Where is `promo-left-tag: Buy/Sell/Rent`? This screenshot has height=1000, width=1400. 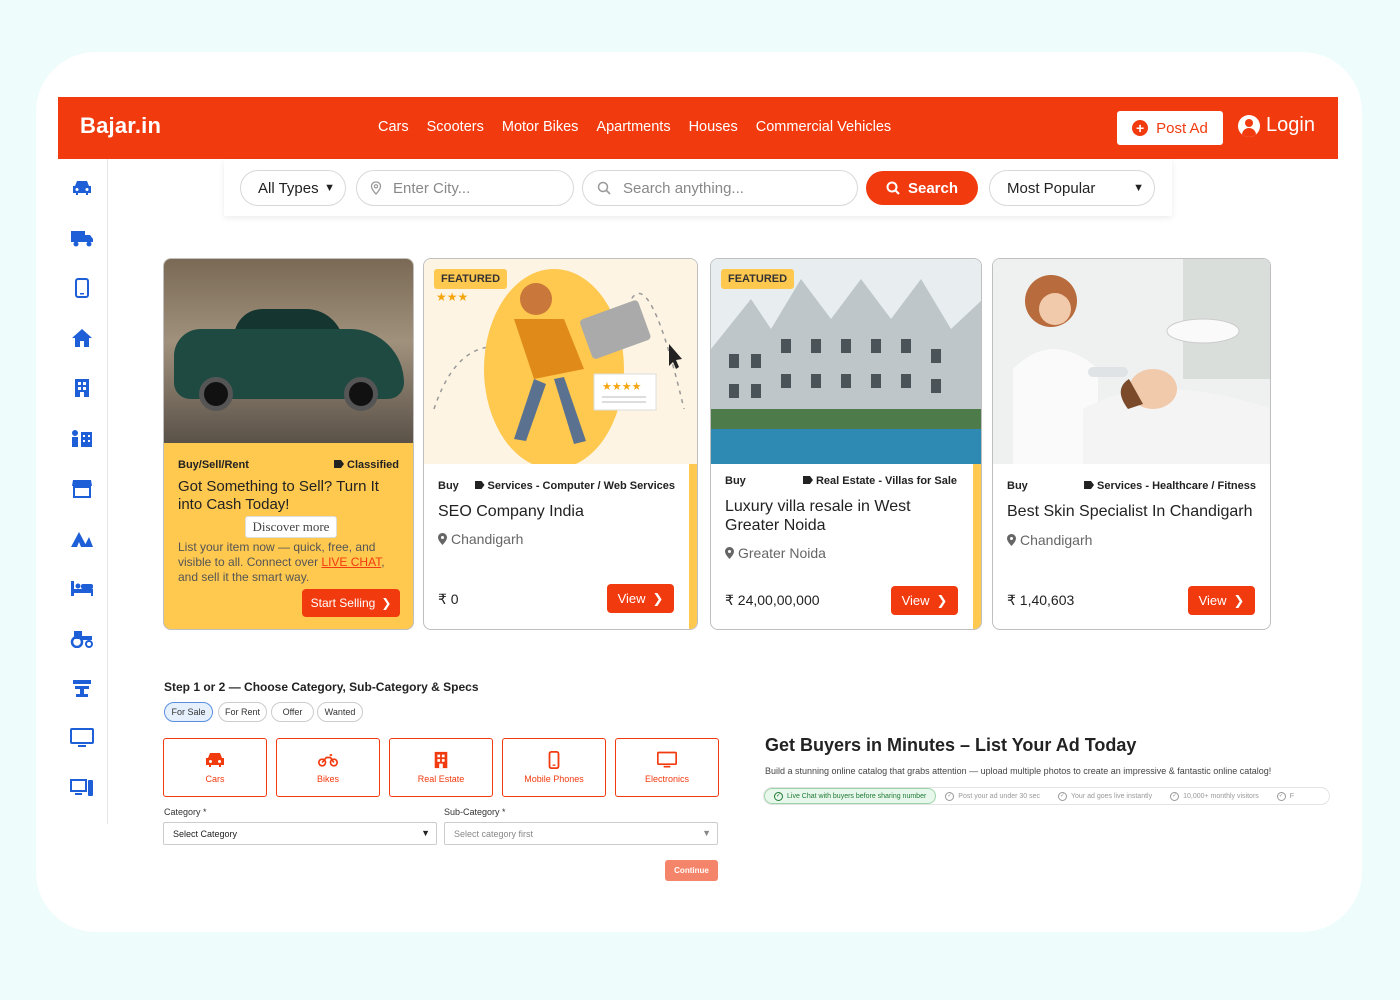
promo-left-tag: Buy/Sell/Rent is located at coordinates (213, 465).